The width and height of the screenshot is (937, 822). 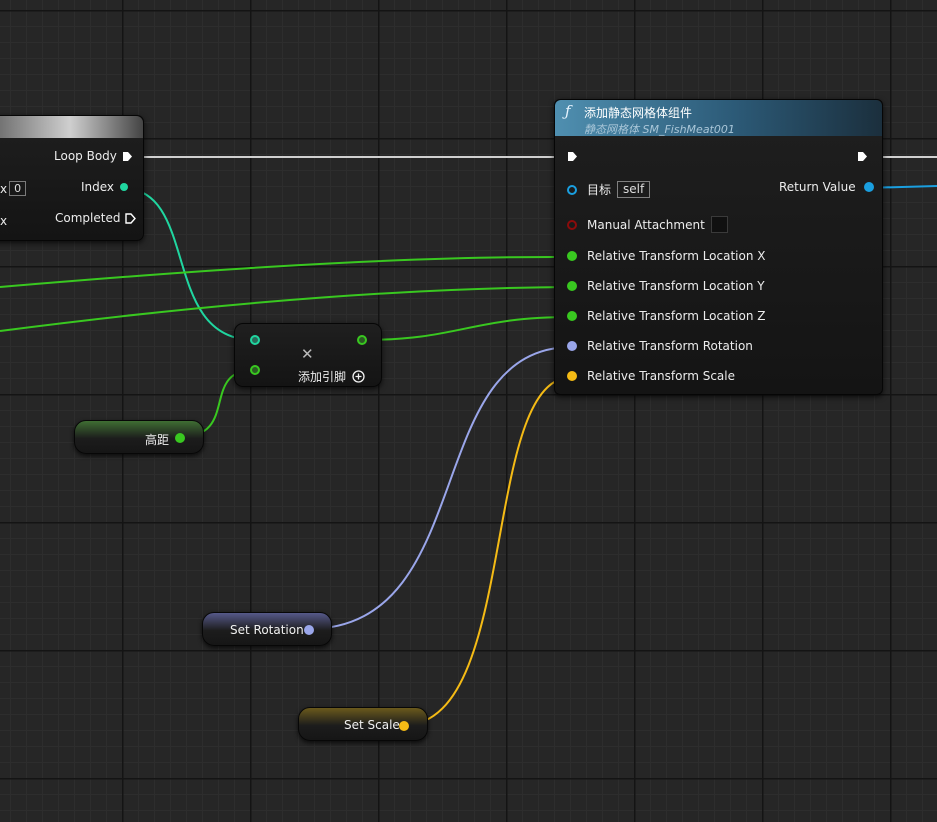 I want to click on index-pin-icon, so click(x=124, y=187).